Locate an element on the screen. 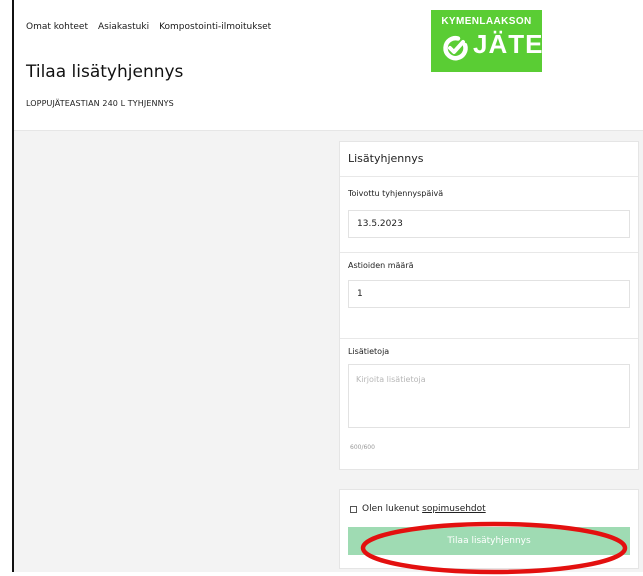  terms-text: Olen lukenut sopimusehdot is located at coordinates (424, 509).